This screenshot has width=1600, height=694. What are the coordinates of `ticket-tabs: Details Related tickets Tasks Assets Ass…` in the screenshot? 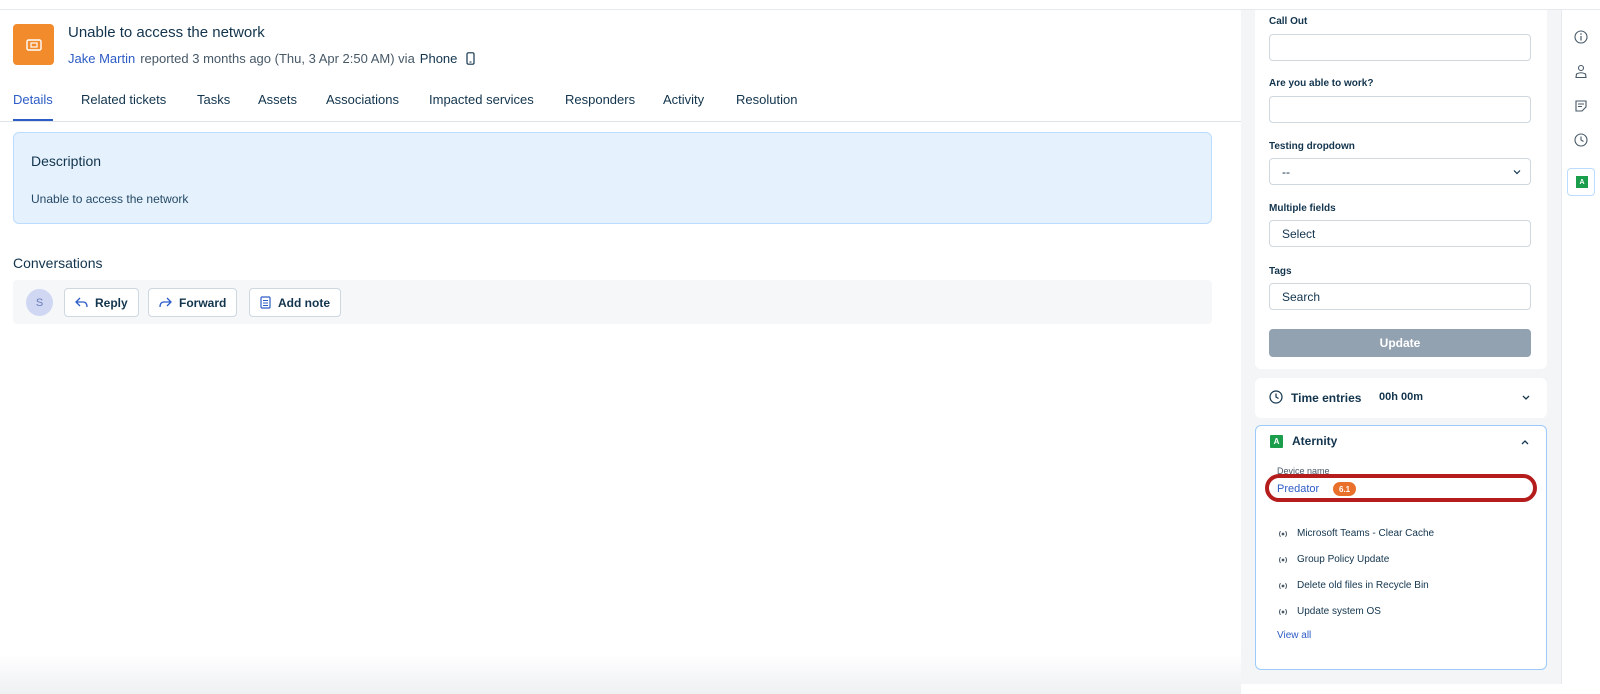 It's located at (620, 103).